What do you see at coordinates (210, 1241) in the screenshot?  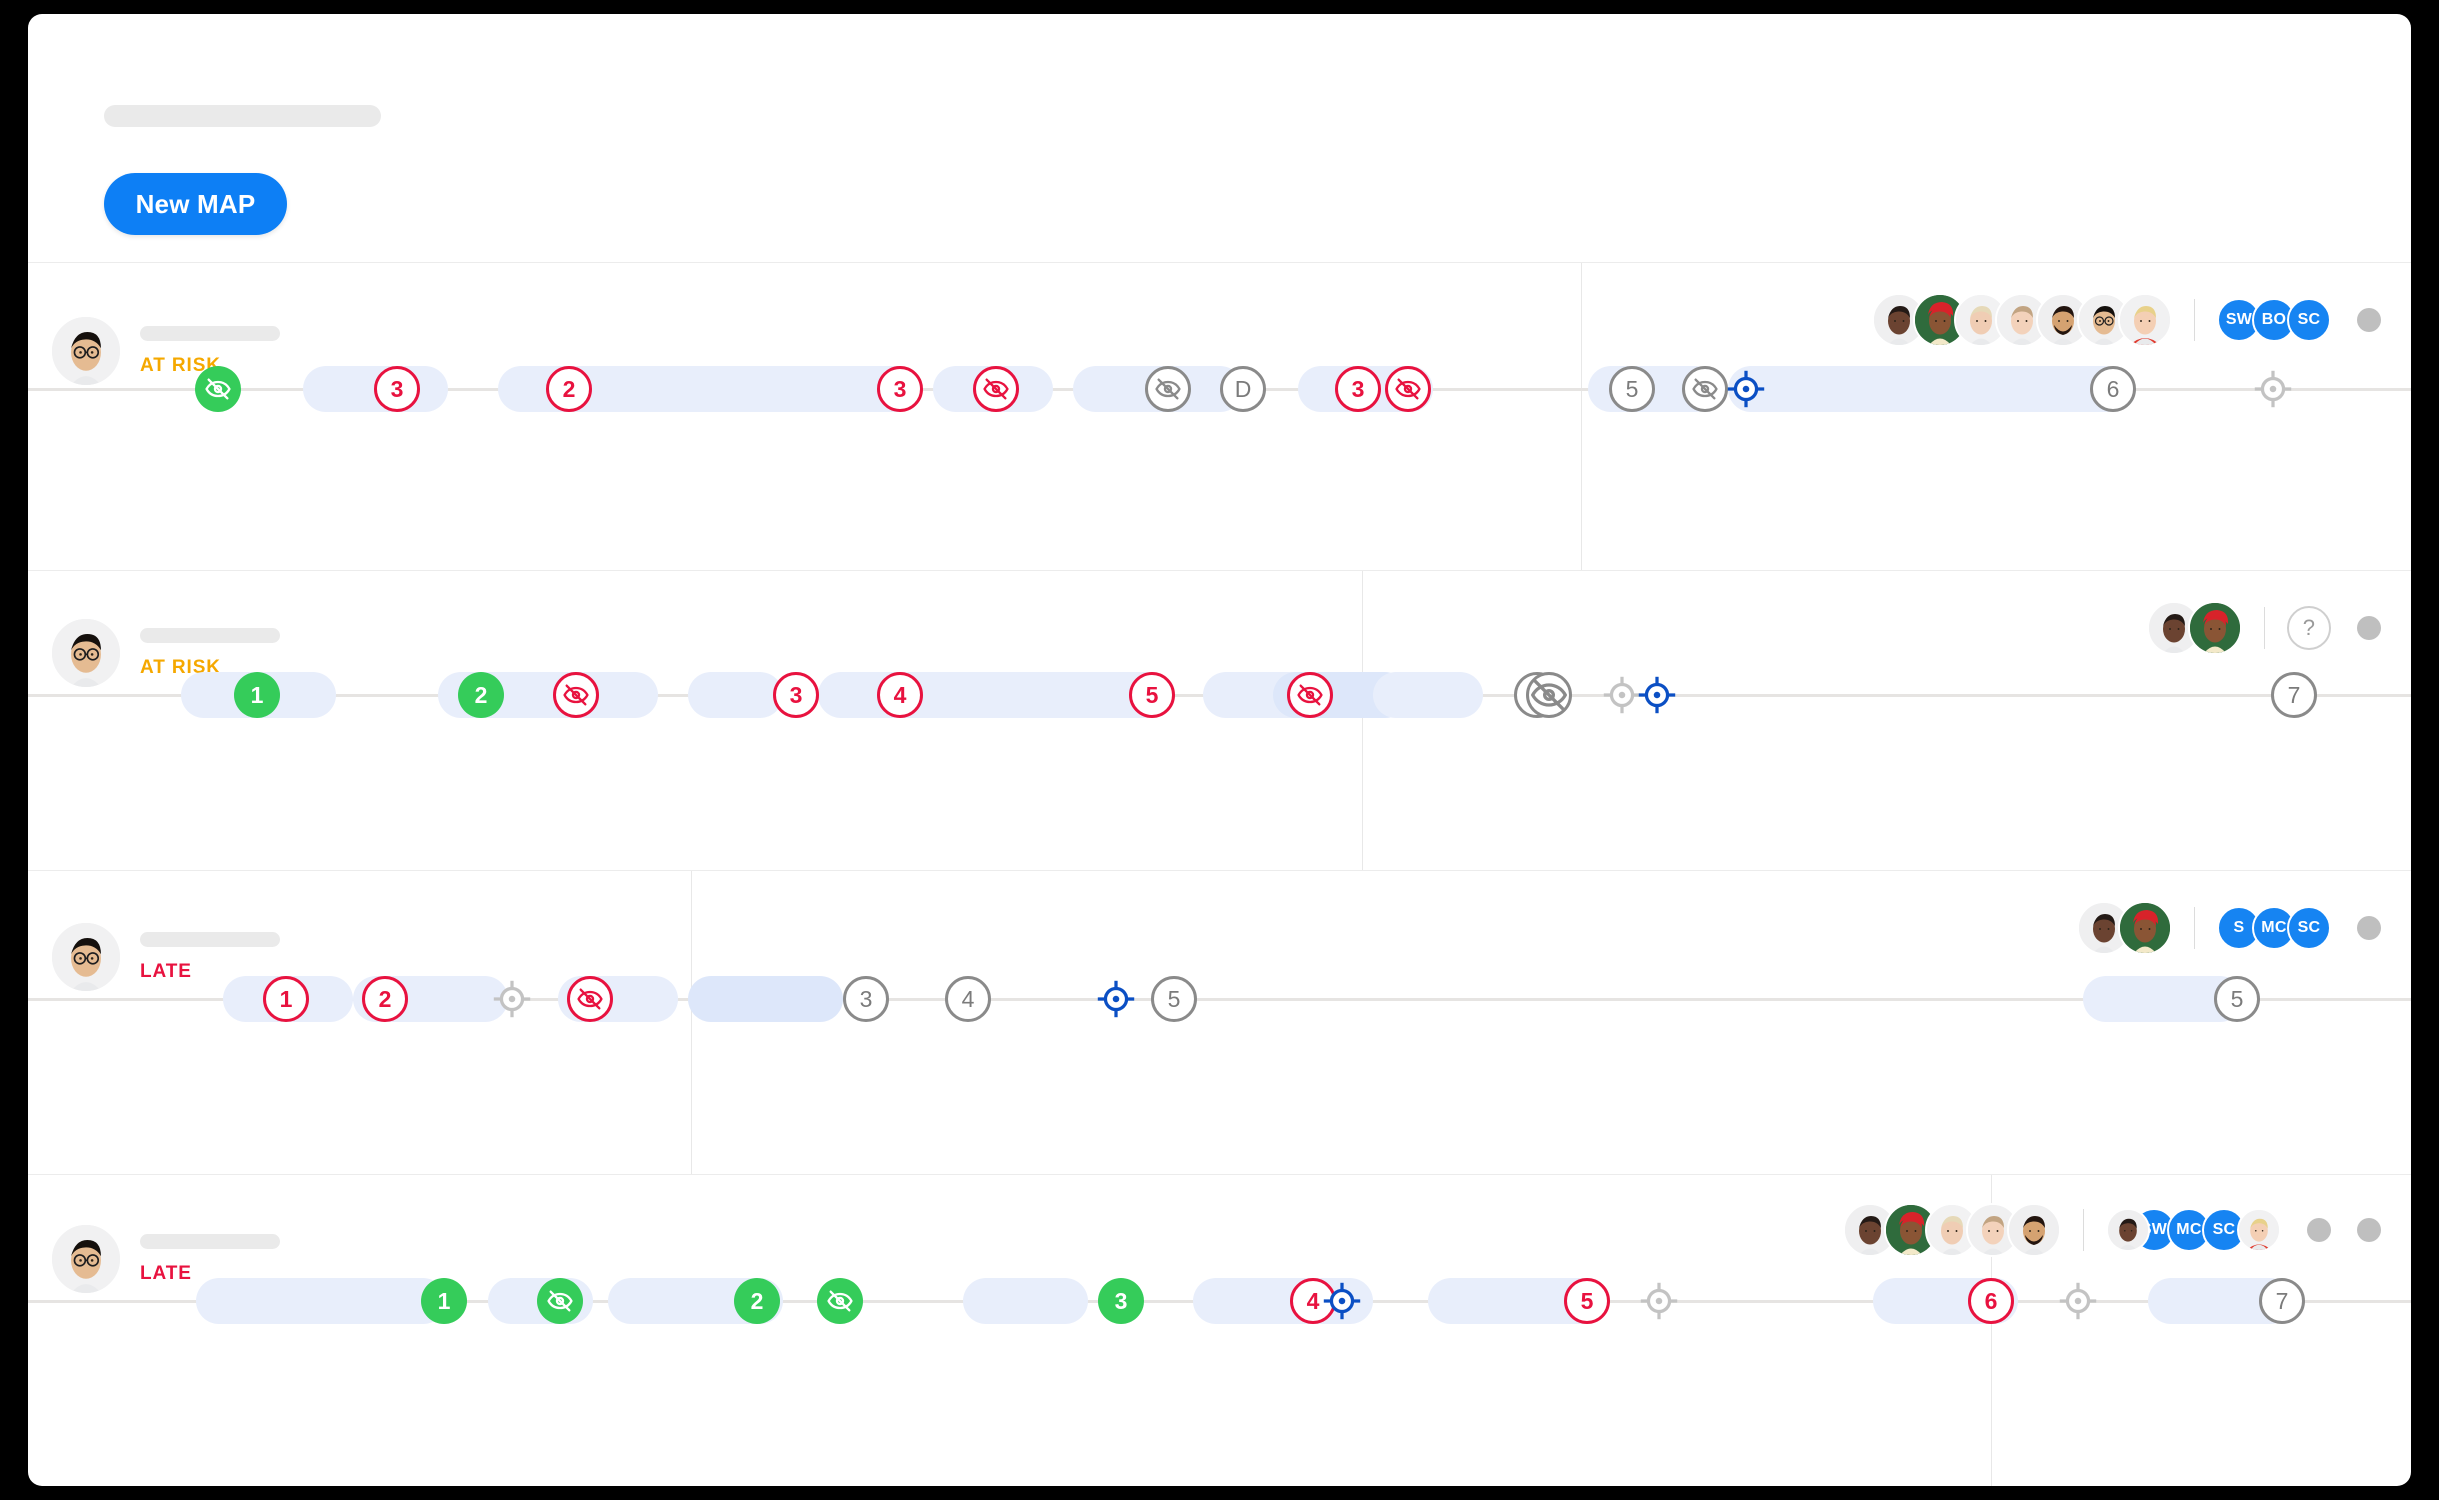 I see `owner-name-placeholder` at bounding box center [210, 1241].